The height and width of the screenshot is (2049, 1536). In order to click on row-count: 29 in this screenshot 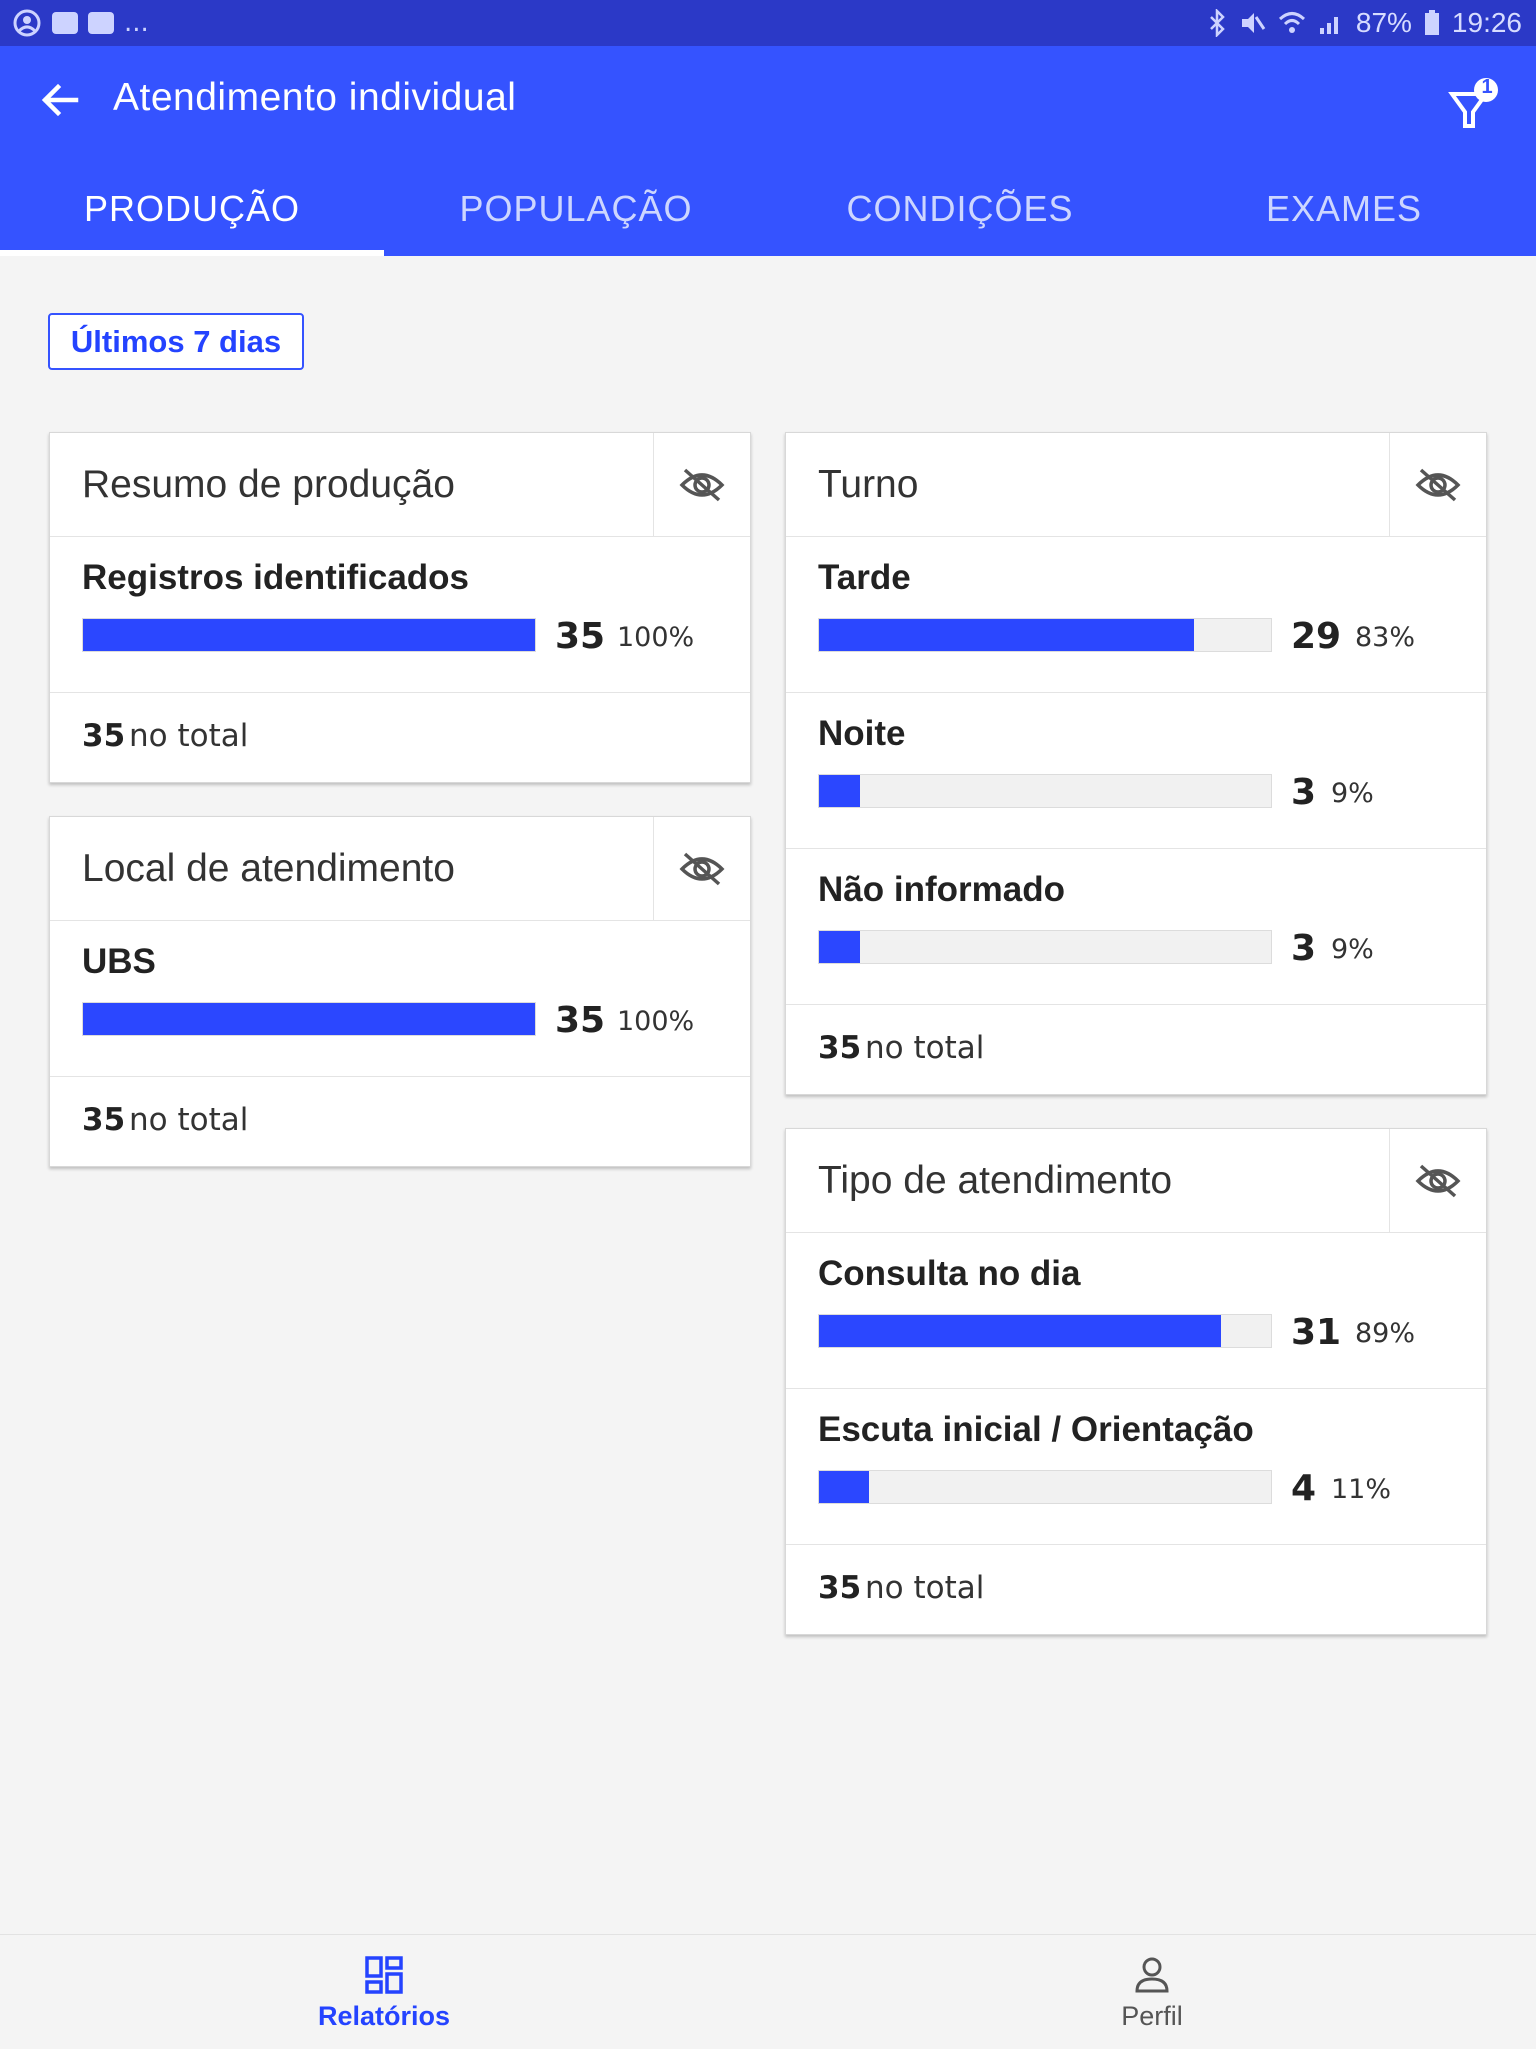, I will do `click(1316, 636)`.